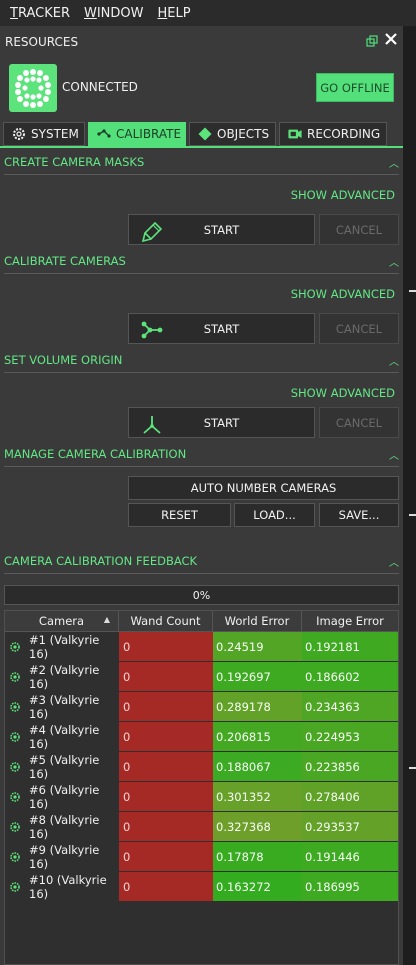 Image resolution: width=416 pixels, height=965 pixels. Describe the element at coordinates (409, 495) in the screenshot. I see `background-window-edge` at that location.